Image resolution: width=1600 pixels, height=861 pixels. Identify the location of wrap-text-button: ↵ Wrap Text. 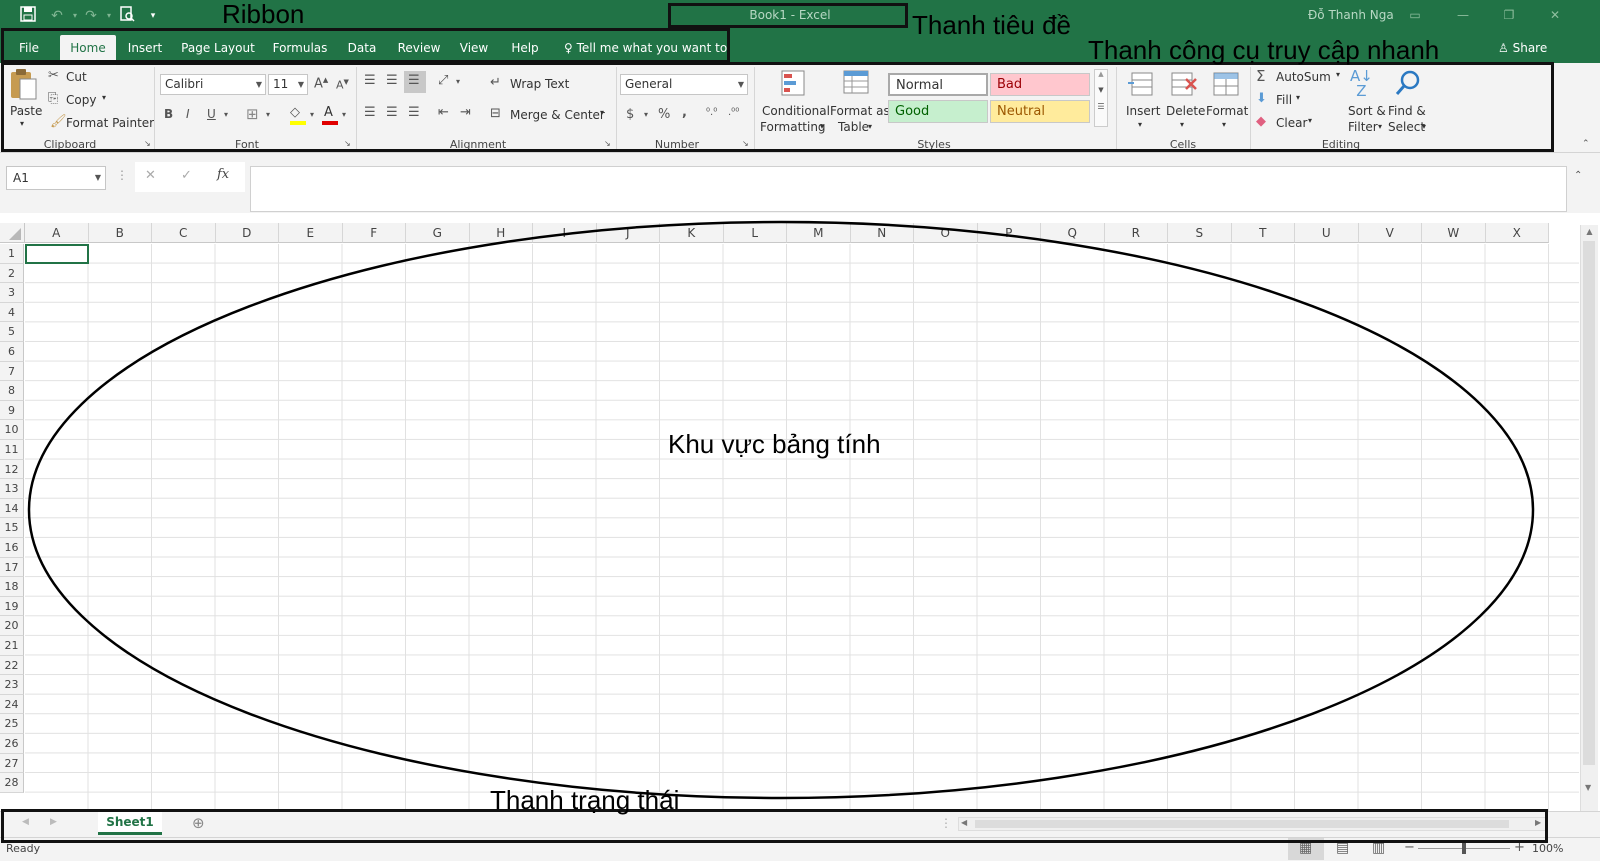
(535, 84).